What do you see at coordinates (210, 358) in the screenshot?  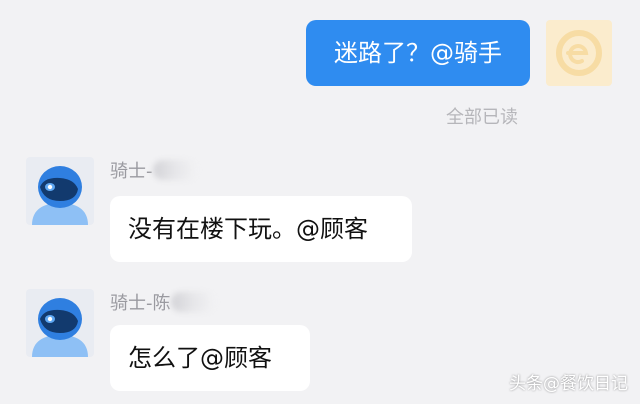 I see `incoming-message-bubble: 怎么了@顾客` at bounding box center [210, 358].